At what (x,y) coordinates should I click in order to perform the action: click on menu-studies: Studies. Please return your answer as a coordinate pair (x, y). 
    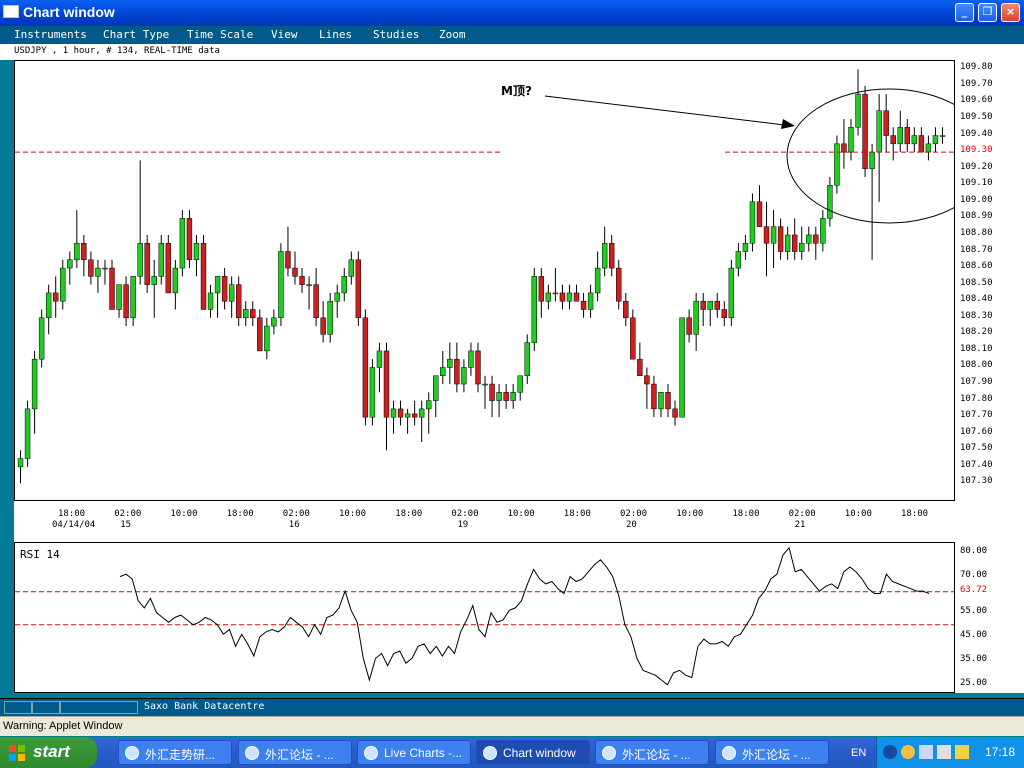
    Looking at the image, I should click on (396, 34).